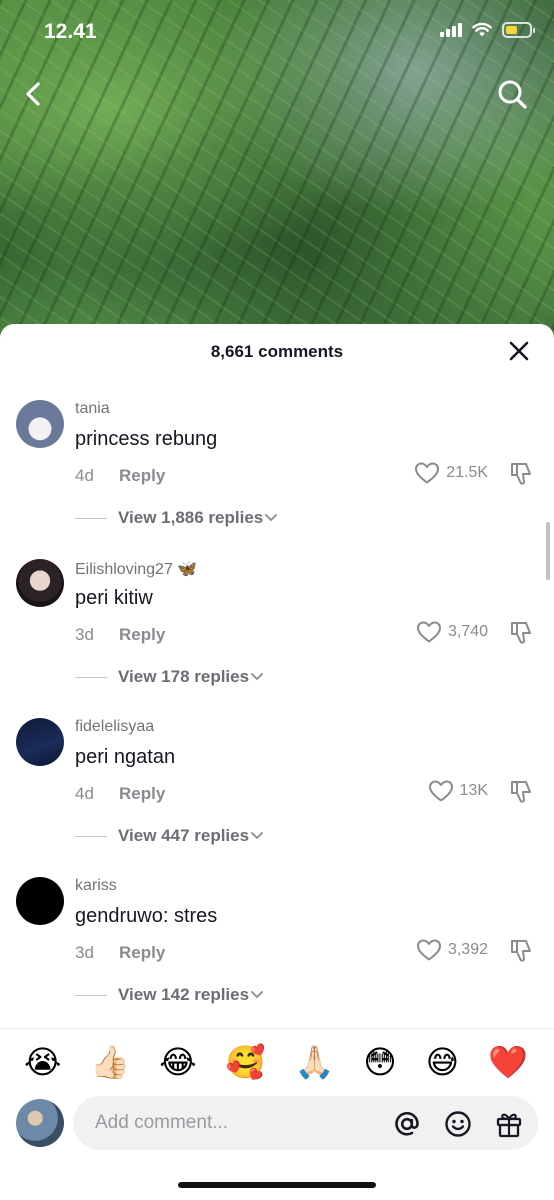 This screenshot has width=554, height=1200. What do you see at coordinates (451, 30) in the screenshot?
I see `signal-icon` at bounding box center [451, 30].